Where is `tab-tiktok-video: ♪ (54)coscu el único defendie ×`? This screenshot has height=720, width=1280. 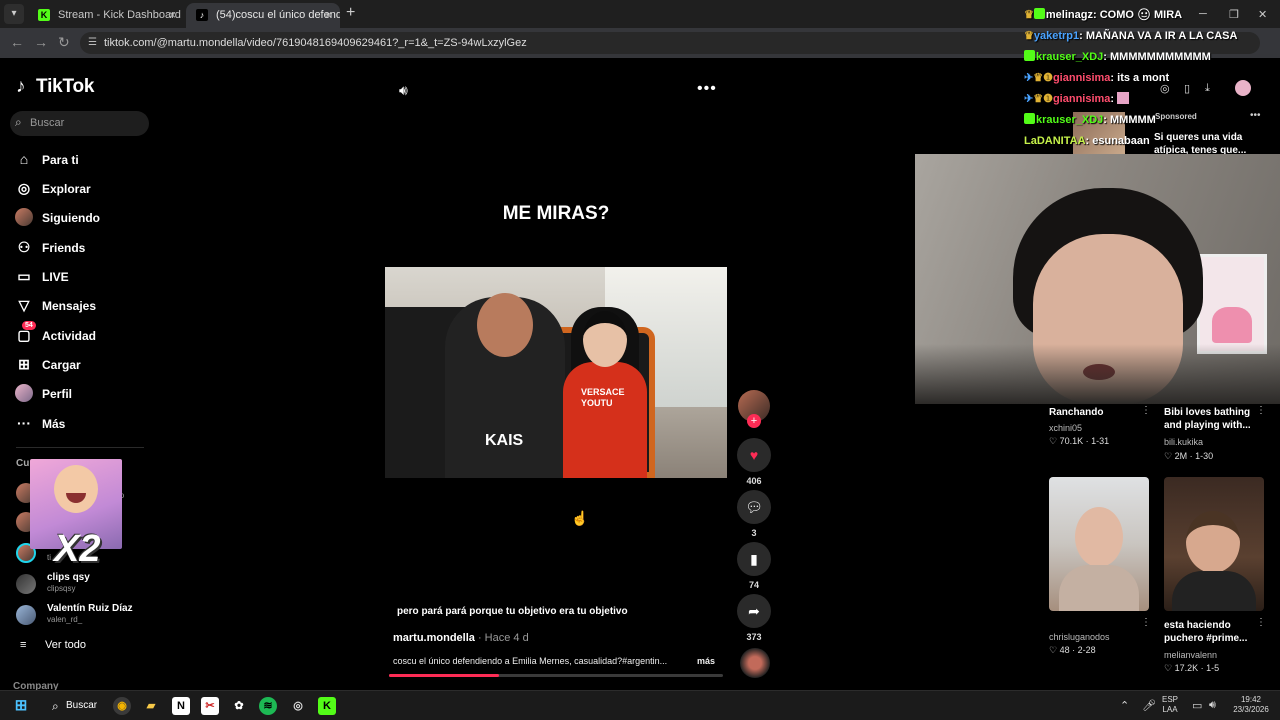 tab-tiktok-video: ♪ (54)coscu el único defendie × is located at coordinates (263, 15).